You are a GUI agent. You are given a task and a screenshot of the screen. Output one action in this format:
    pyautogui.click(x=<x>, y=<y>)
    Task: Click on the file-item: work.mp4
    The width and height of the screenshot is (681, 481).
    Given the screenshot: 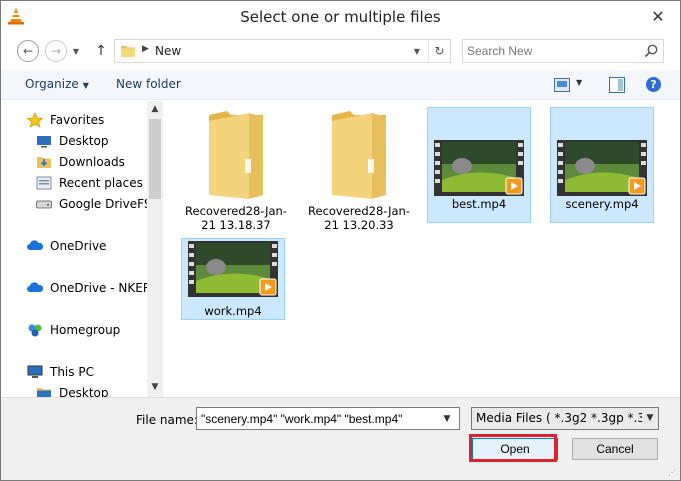 What is the action you would take?
    pyautogui.click(x=233, y=279)
    